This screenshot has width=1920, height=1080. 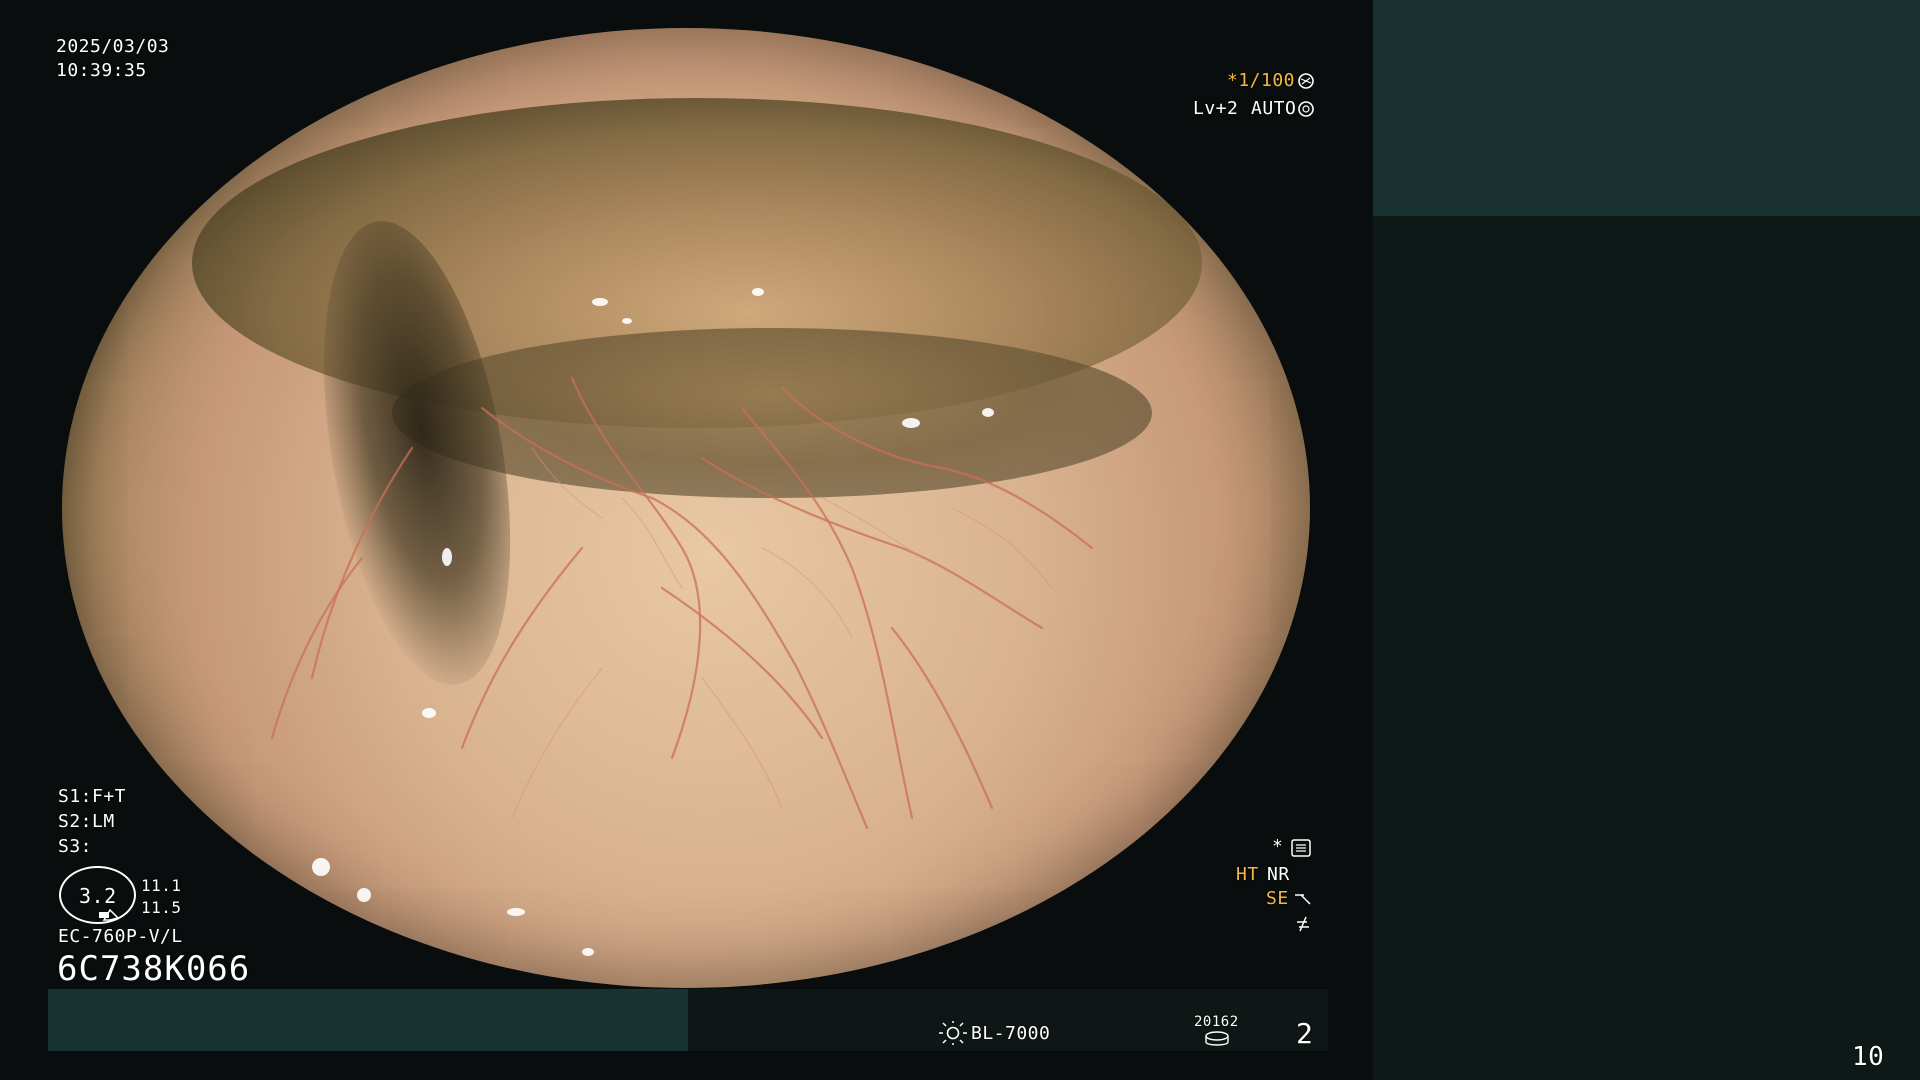 I want to click on right-panel-top, so click(x=1646, y=108).